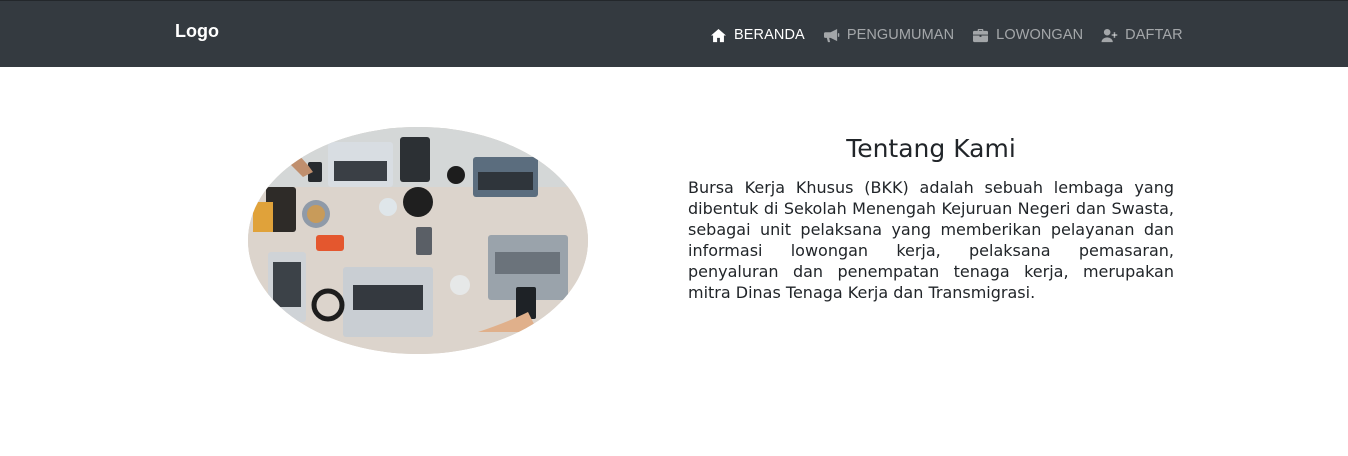  What do you see at coordinates (674, 33) in the screenshot?
I see `top-navbar: Logo BERANDA PENGUMUMAN LOWONGAN DAFTAR` at bounding box center [674, 33].